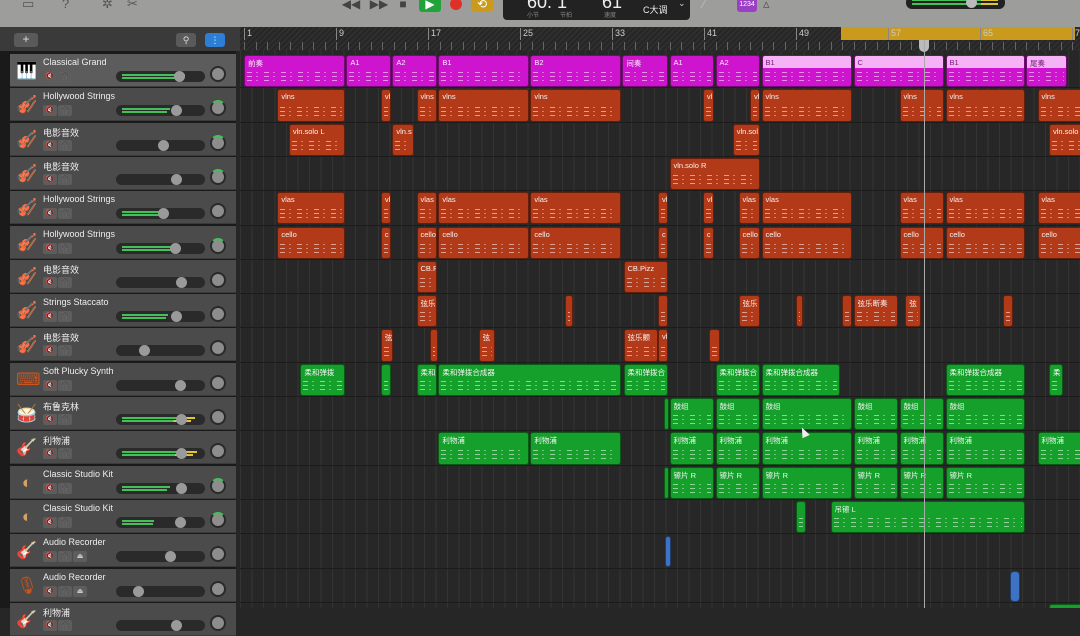 This screenshot has width=1080, height=636. I want to click on region: 吊镲 L, so click(928, 517).